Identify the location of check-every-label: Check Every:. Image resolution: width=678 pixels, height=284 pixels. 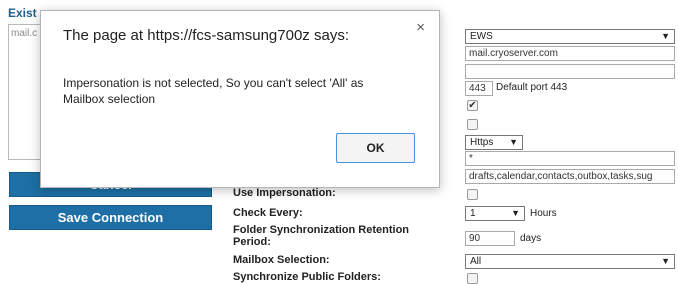
(268, 213).